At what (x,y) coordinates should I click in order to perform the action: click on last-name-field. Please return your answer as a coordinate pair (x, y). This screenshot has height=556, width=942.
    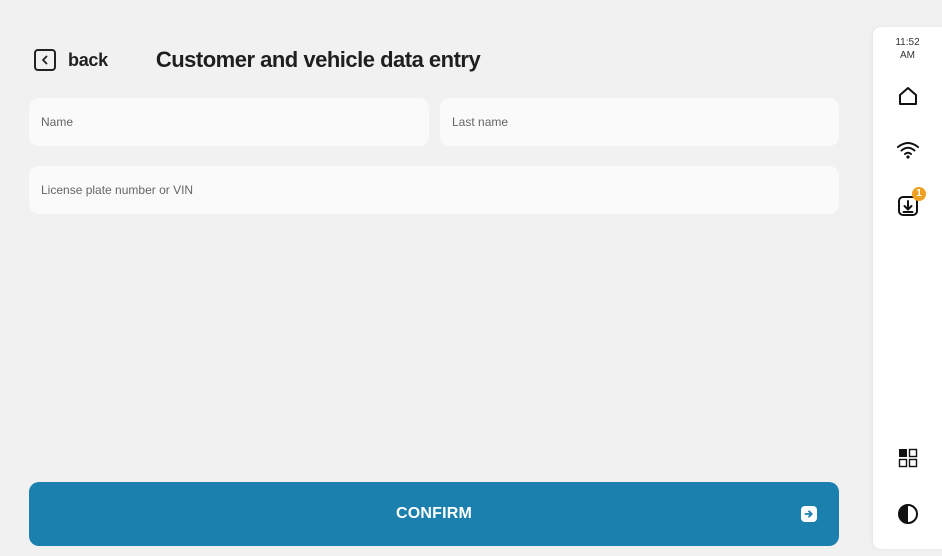
    Looking at the image, I should click on (639, 122).